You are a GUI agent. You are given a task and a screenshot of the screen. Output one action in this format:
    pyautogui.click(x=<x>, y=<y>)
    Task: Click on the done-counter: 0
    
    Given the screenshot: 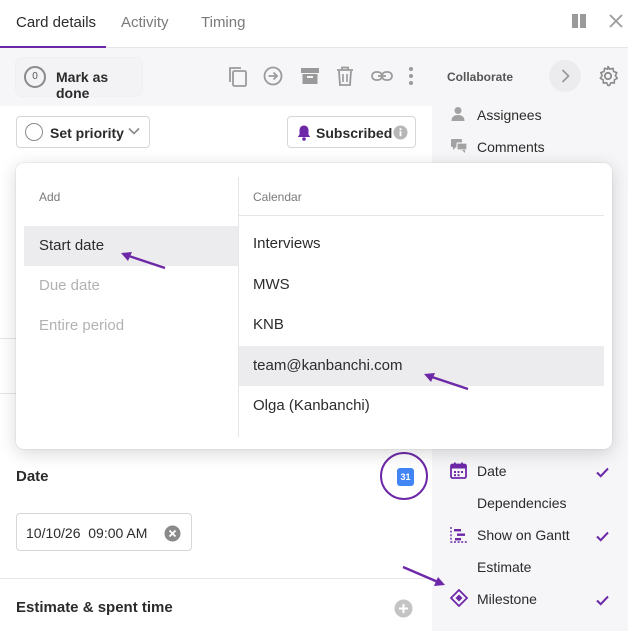 What is the action you would take?
    pyautogui.click(x=35, y=77)
    